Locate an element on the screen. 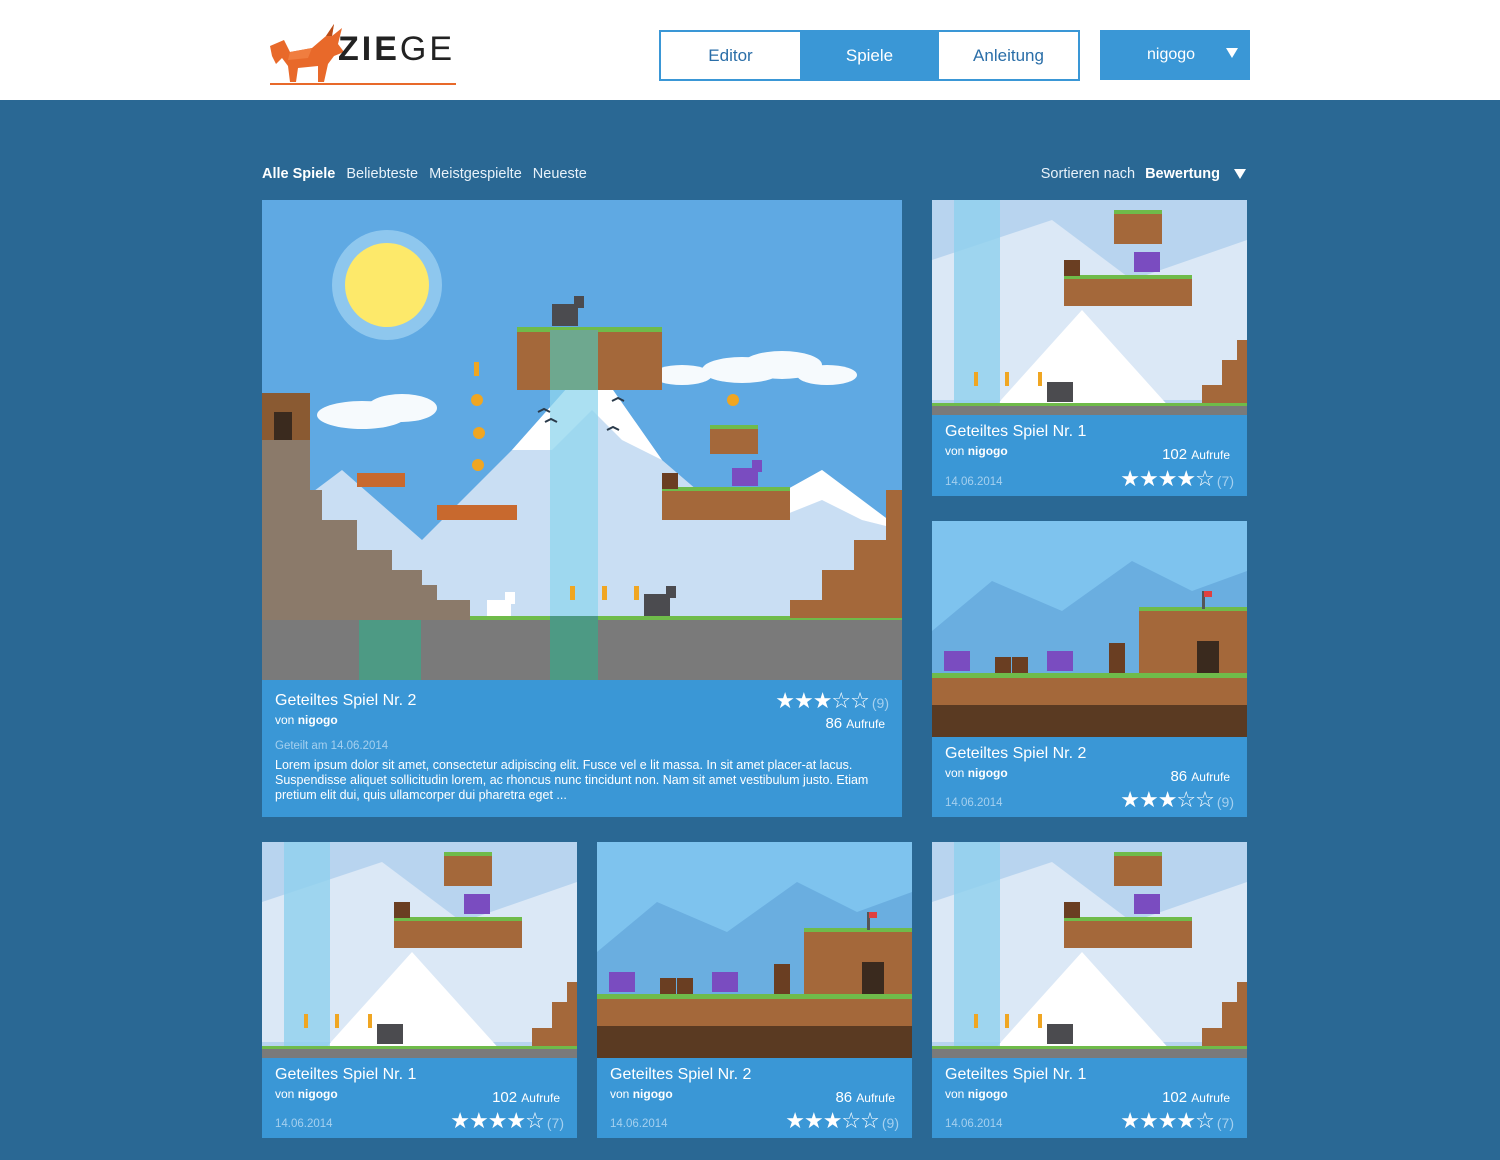 The image size is (1500, 1160). shared-date: Geteilt am 14.06.2014 is located at coordinates (332, 746).